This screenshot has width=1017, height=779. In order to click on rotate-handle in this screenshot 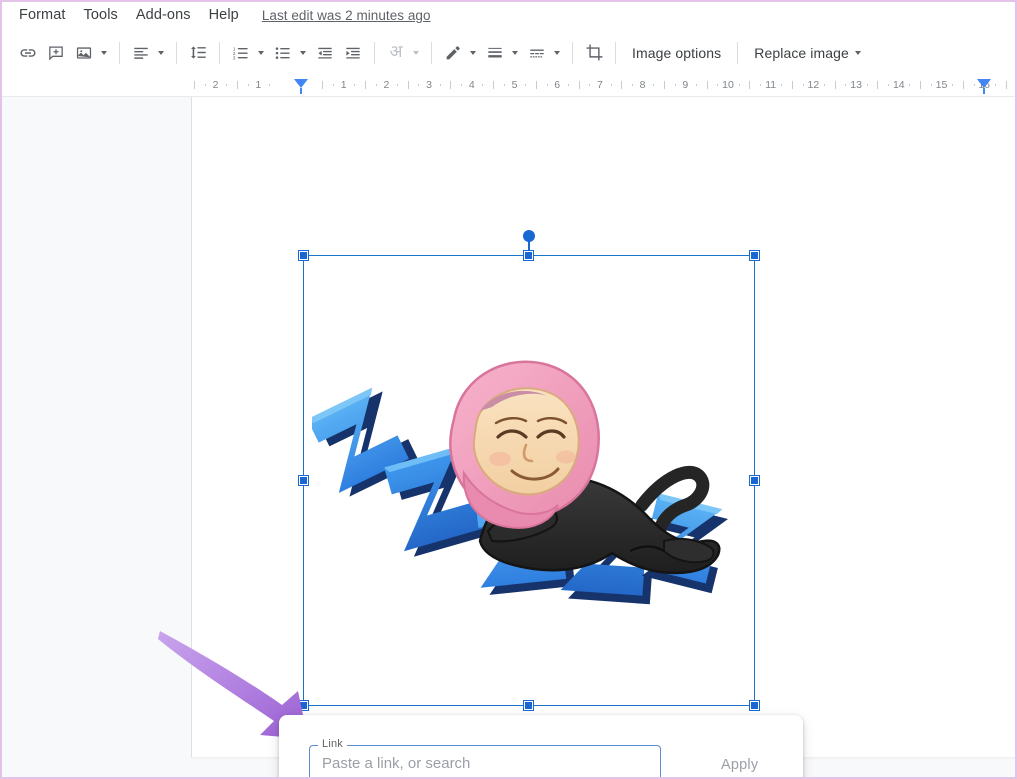, I will do `click(529, 236)`.